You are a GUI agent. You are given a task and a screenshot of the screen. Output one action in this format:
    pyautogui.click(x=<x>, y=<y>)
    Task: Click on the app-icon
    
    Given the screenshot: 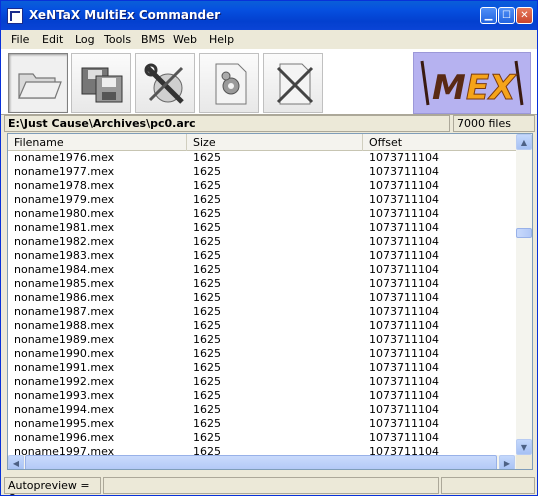 What is the action you would take?
    pyautogui.click(x=15, y=16)
    